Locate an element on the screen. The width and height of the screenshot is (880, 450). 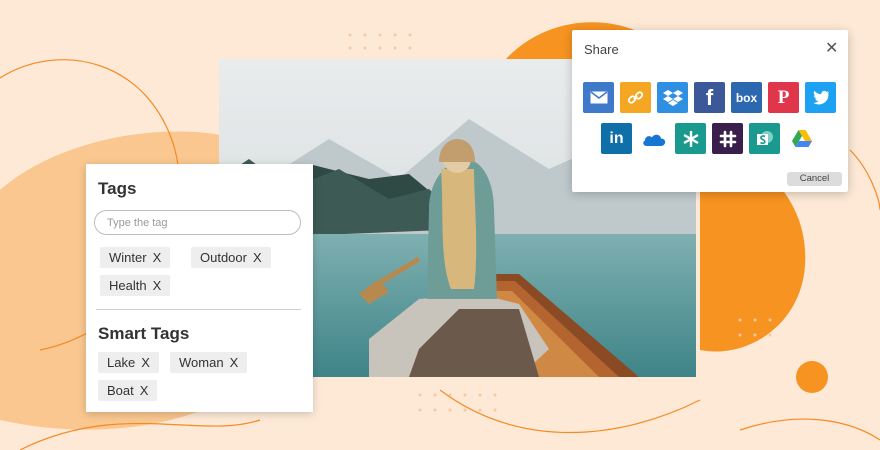
tag-chip-label: Woman is located at coordinates (201, 362).